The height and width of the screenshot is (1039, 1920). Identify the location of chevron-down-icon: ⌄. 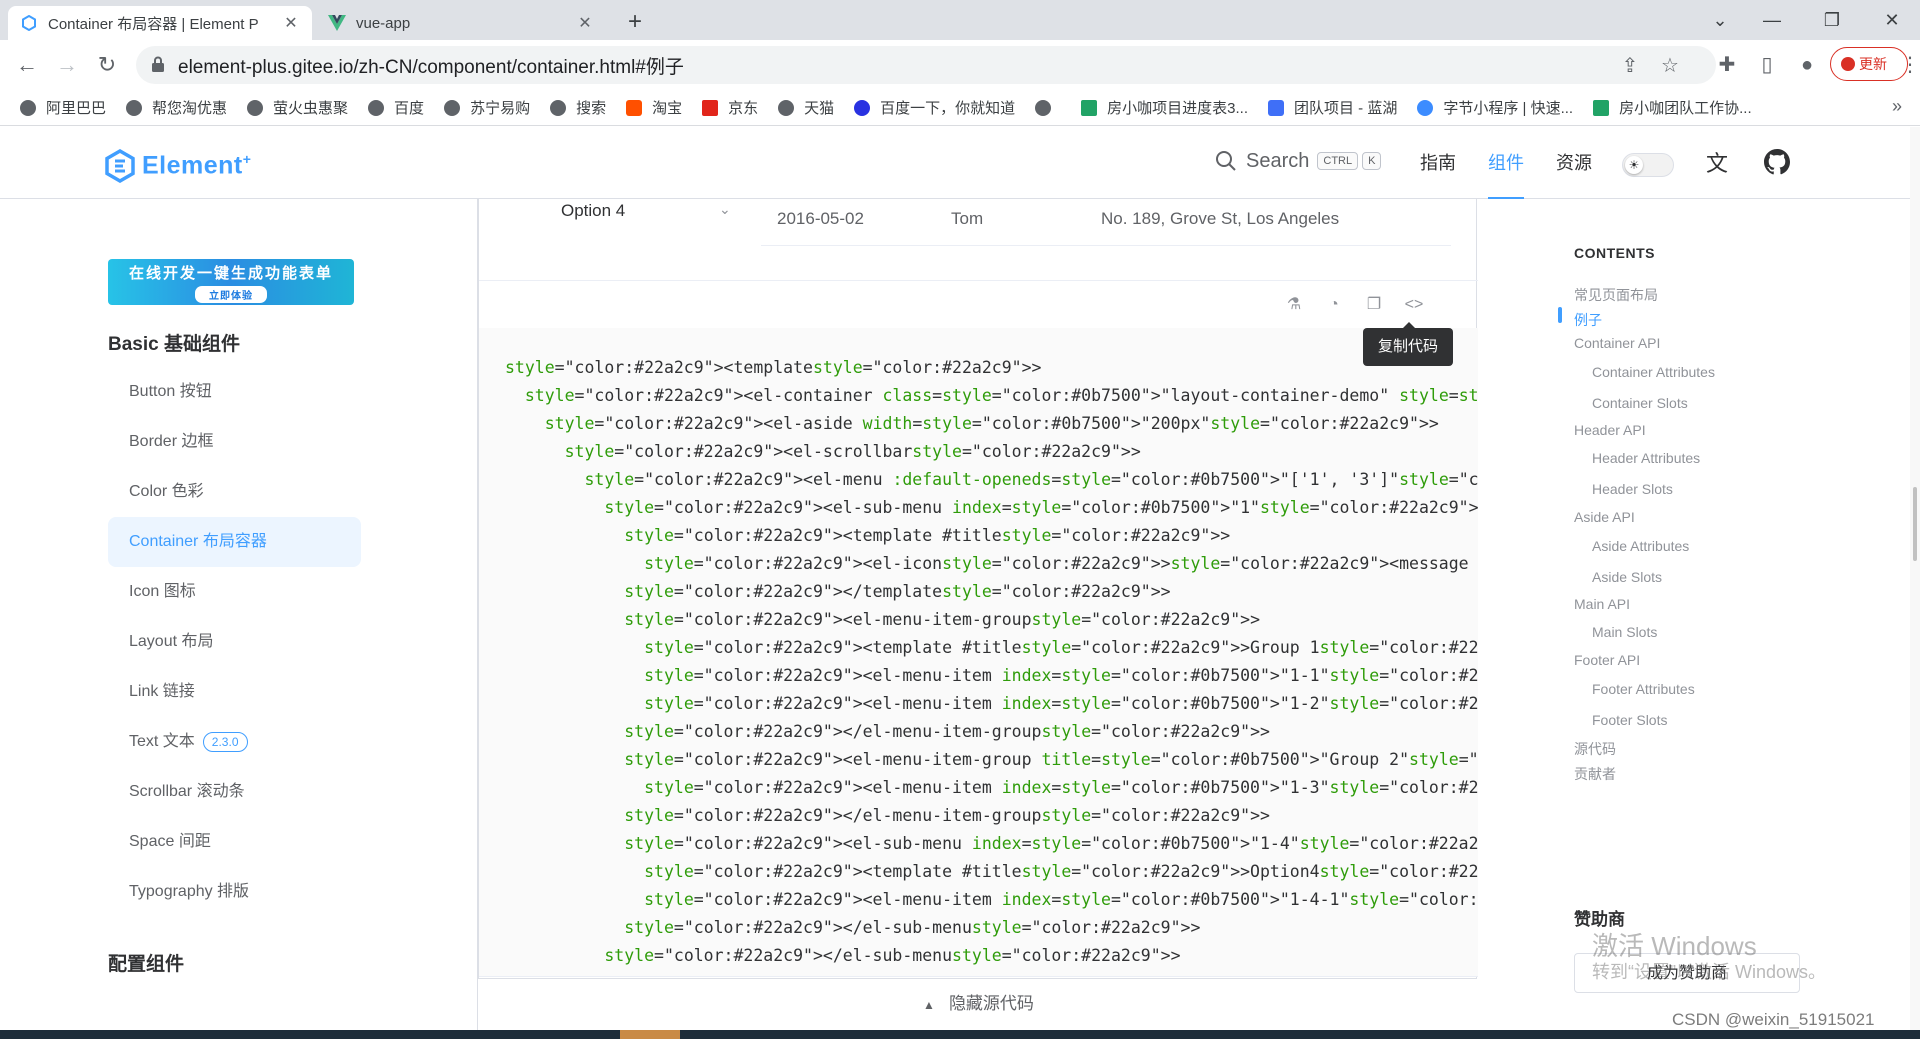
(725, 209).